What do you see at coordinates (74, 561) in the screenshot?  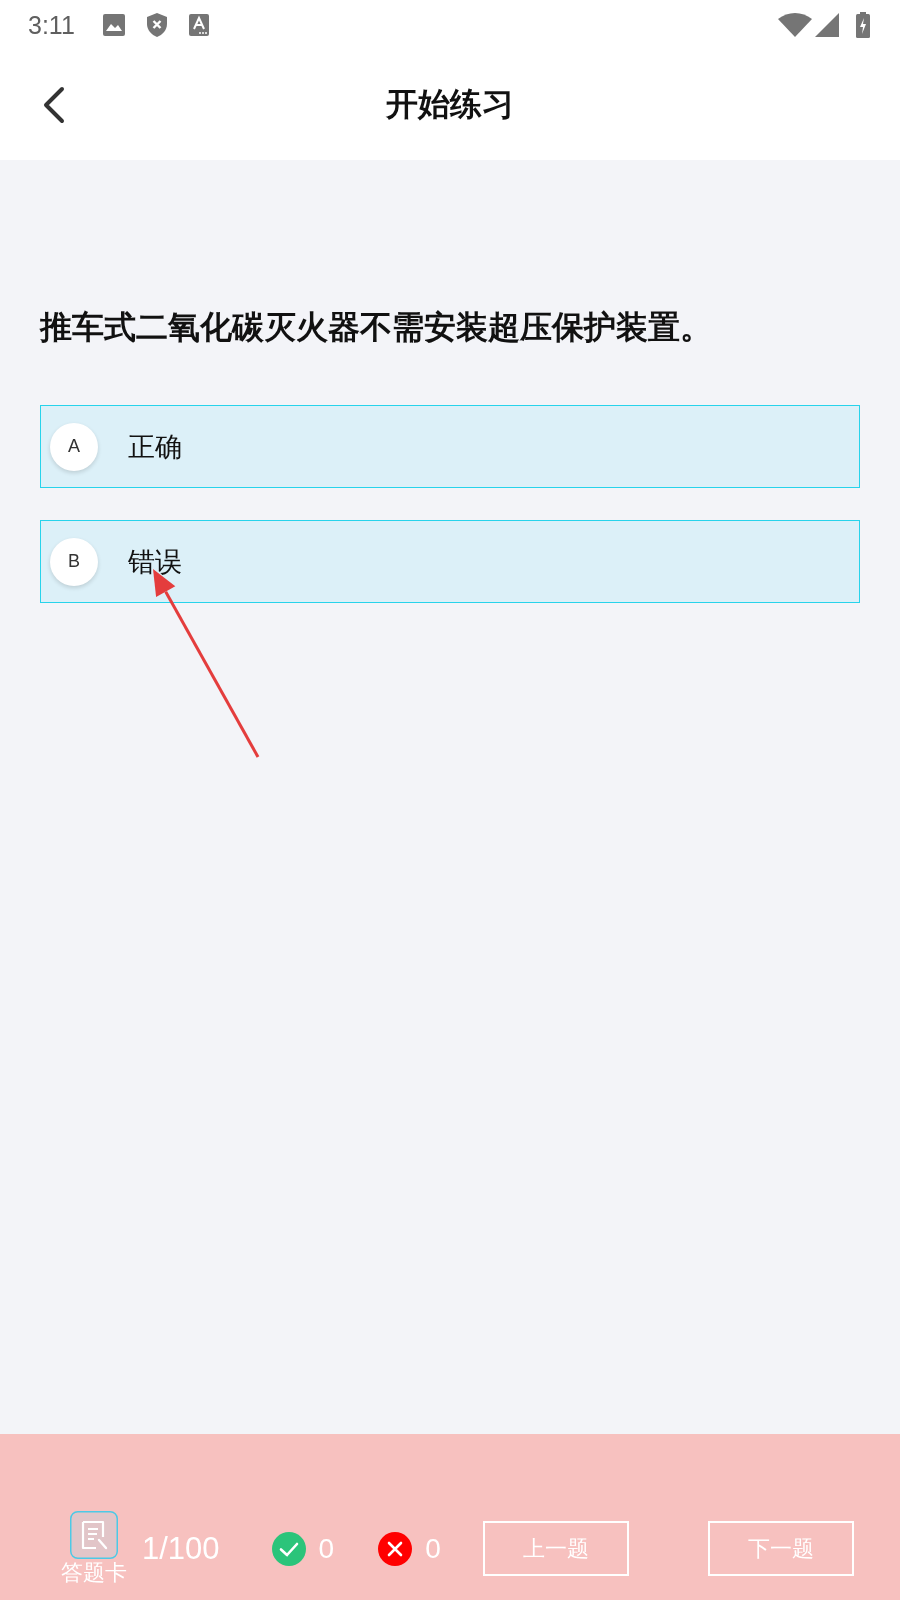 I see `option-letter: B` at bounding box center [74, 561].